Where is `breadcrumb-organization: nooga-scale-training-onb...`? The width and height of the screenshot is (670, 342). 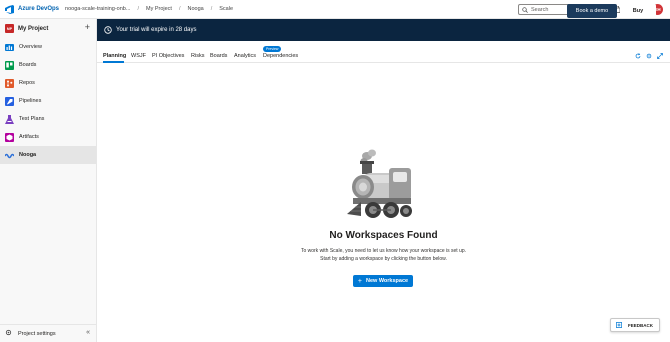 breadcrumb-organization: nooga-scale-training-onb... is located at coordinates (97, 9).